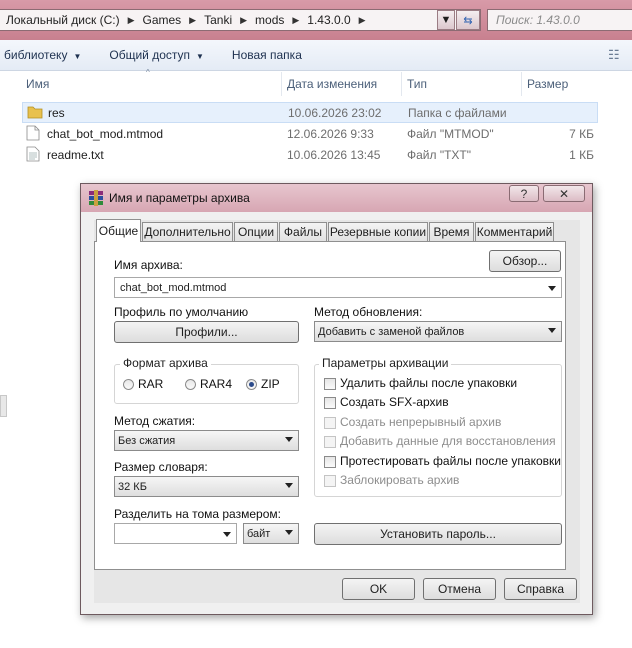 The width and height of the screenshot is (632, 648). I want to click on toolbar-label: Общий доступ, so click(149, 55).